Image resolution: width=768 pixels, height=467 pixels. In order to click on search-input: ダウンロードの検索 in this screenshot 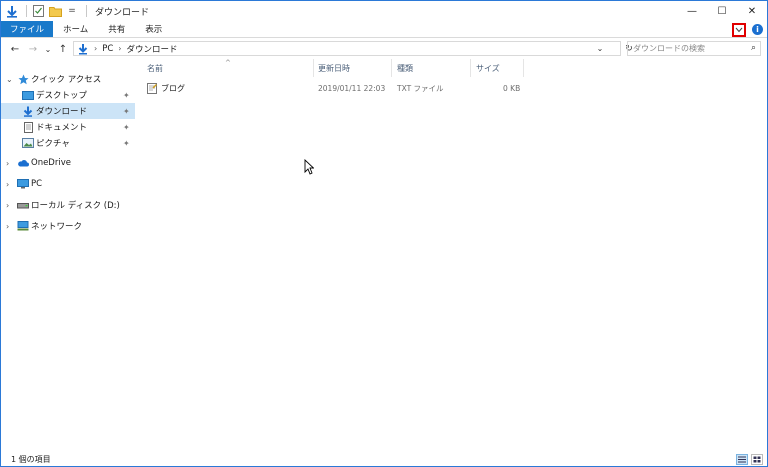, I will do `click(669, 48)`.